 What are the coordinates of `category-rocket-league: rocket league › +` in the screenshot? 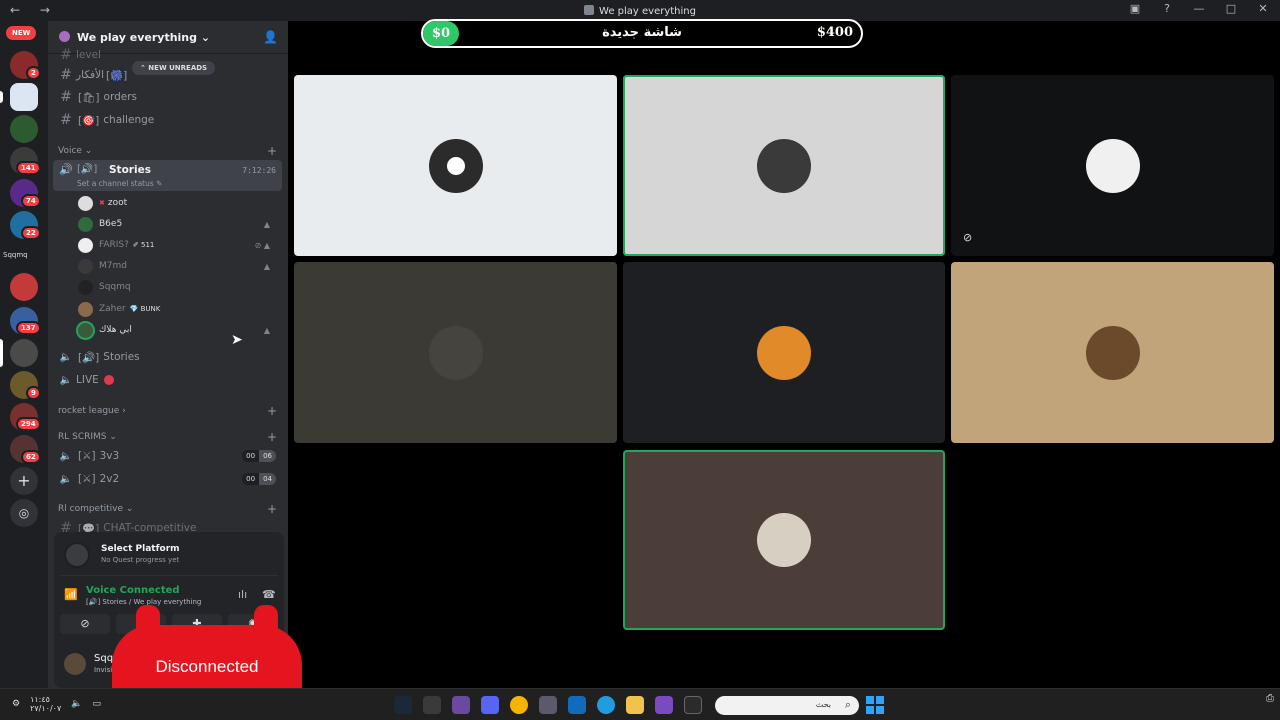 It's located at (167, 411).